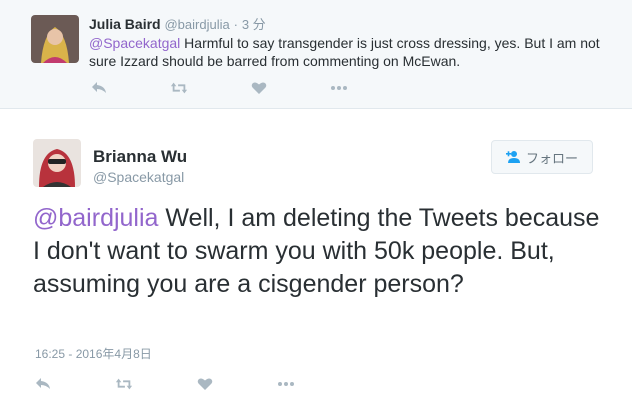 The width and height of the screenshot is (632, 403). I want to click on follow-button: フォロー, so click(542, 157).